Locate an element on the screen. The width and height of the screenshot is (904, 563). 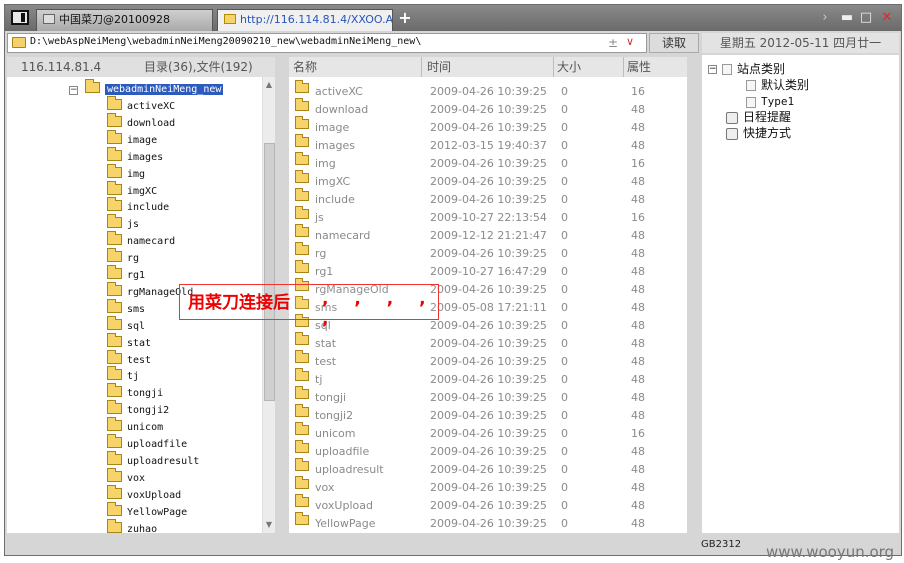
tree-item: uploadfile is located at coordinates (147, 443).